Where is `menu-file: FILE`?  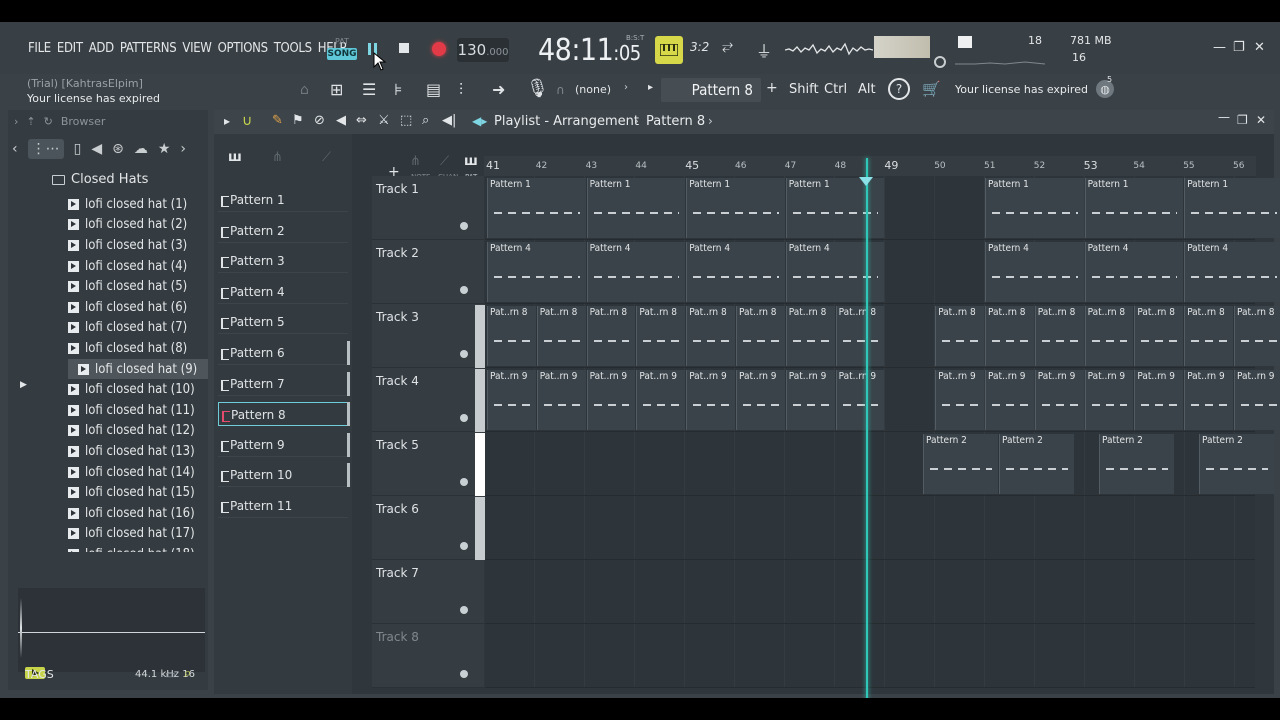 menu-file: FILE is located at coordinates (39, 48).